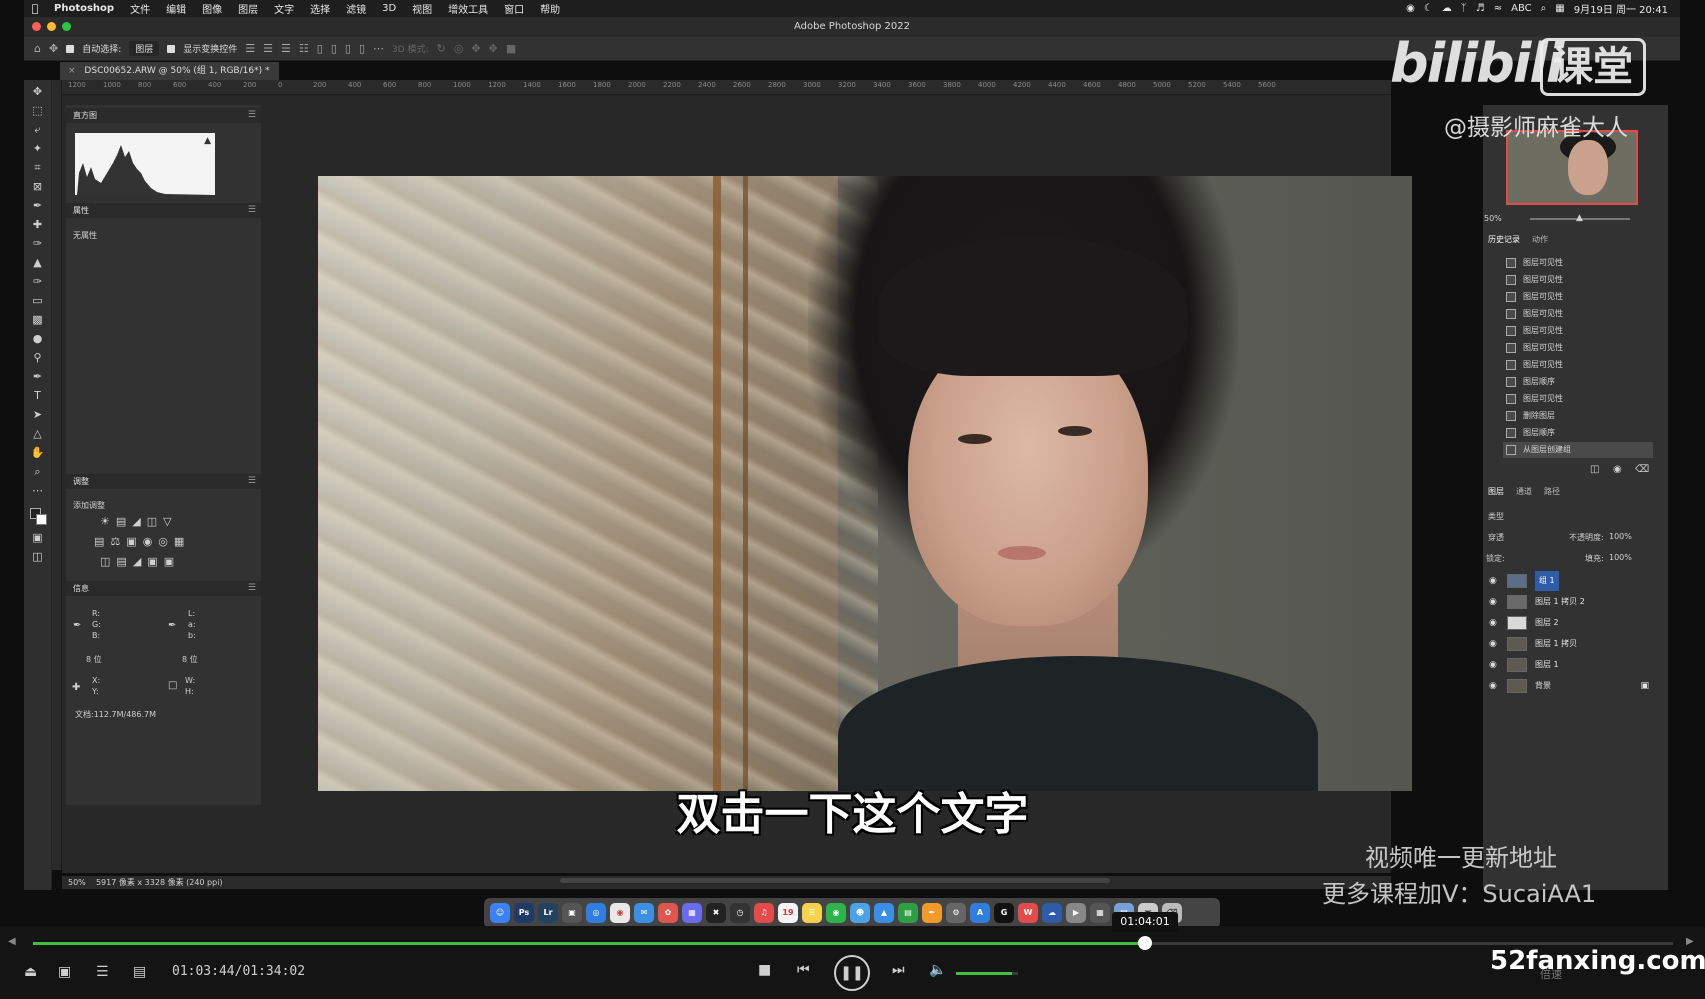 This screenshot has width=1705, height=999. I want to click on history-brush-icon: ✑, so click(38, 281).